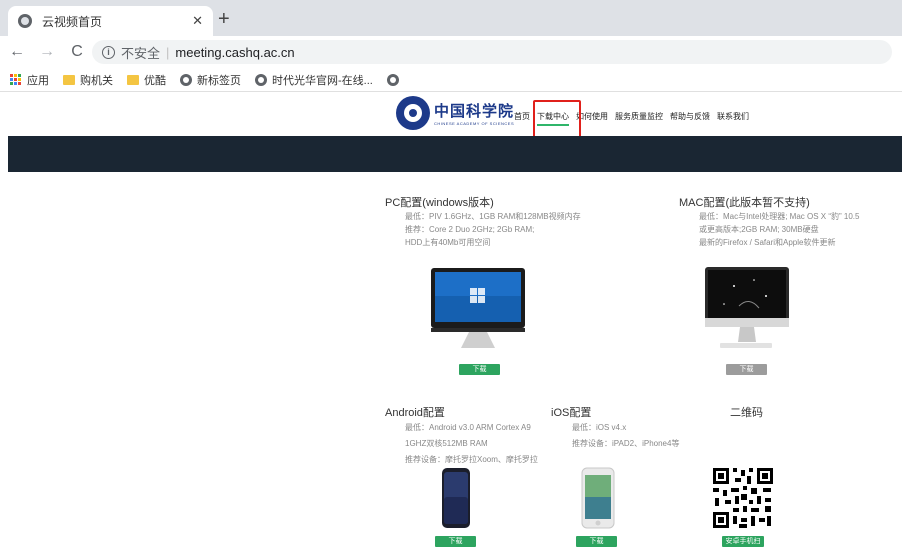 The image size is (902, 550). What do you see at coordinates (439, 203) in the screenshot?
I see `pc-config-title: PC配置(windows版本)` at bounding box center [439, 203].